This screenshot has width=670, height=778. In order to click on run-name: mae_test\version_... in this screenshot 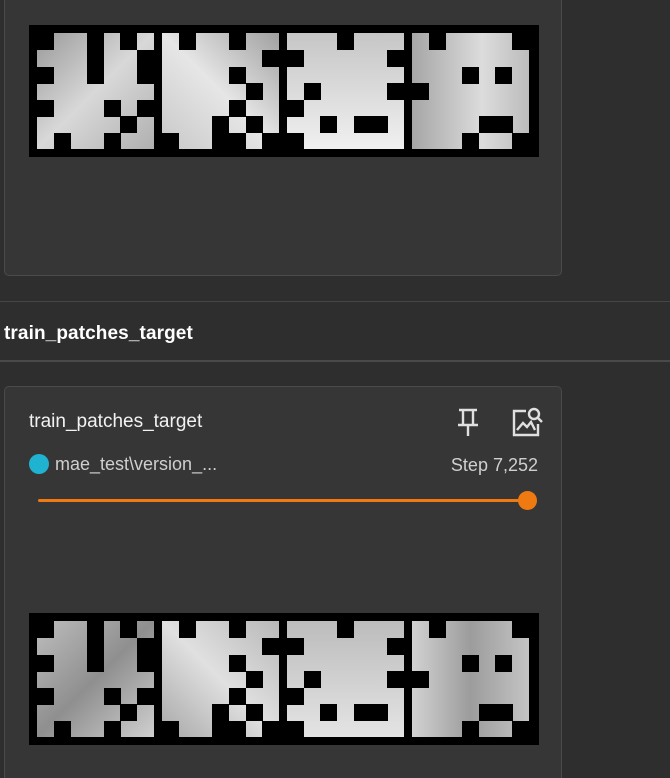, I will do `click(136, 463)`.